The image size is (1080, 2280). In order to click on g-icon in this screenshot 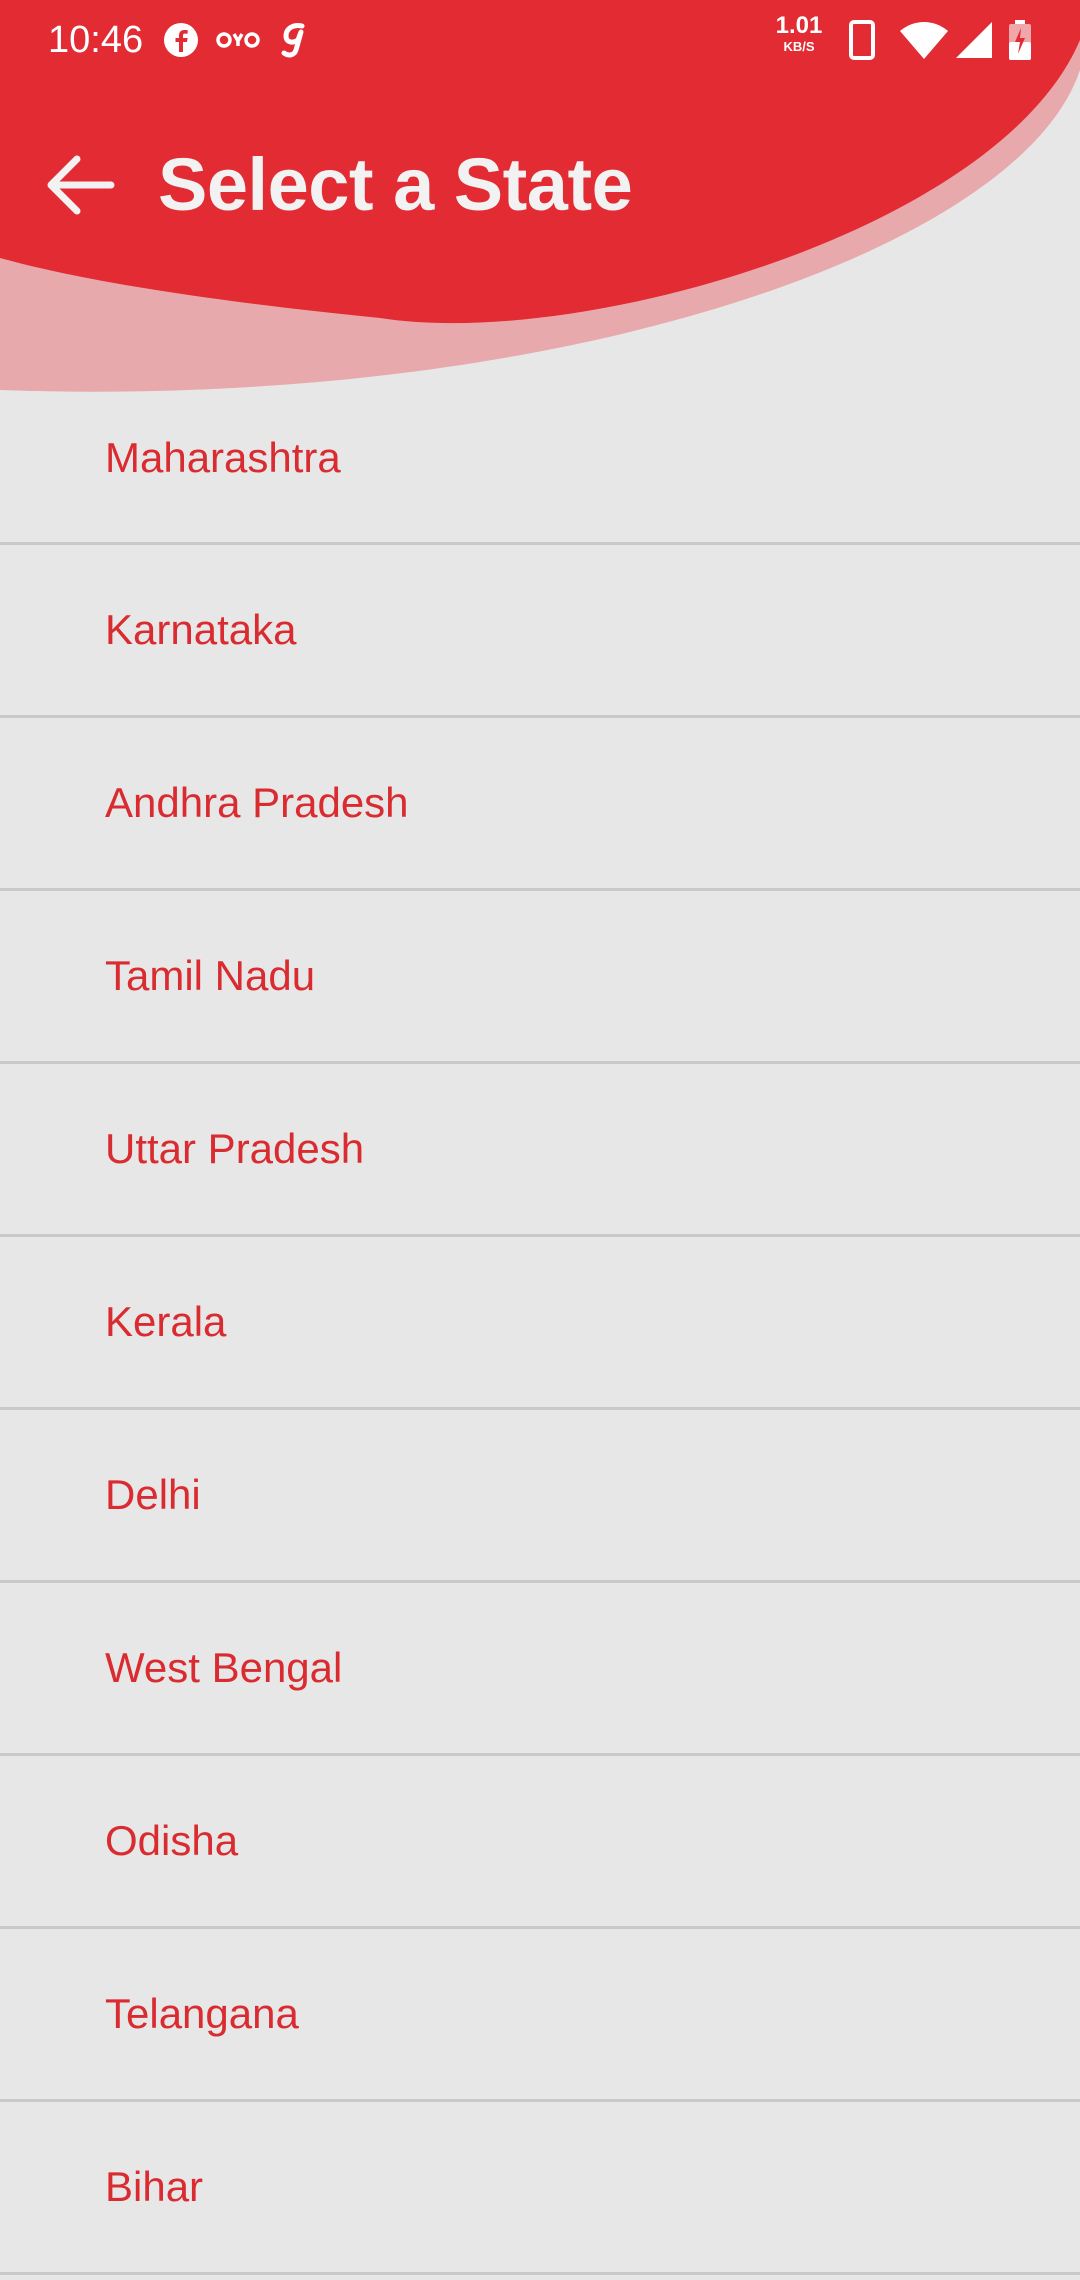, I will do `click(295, 40)`.